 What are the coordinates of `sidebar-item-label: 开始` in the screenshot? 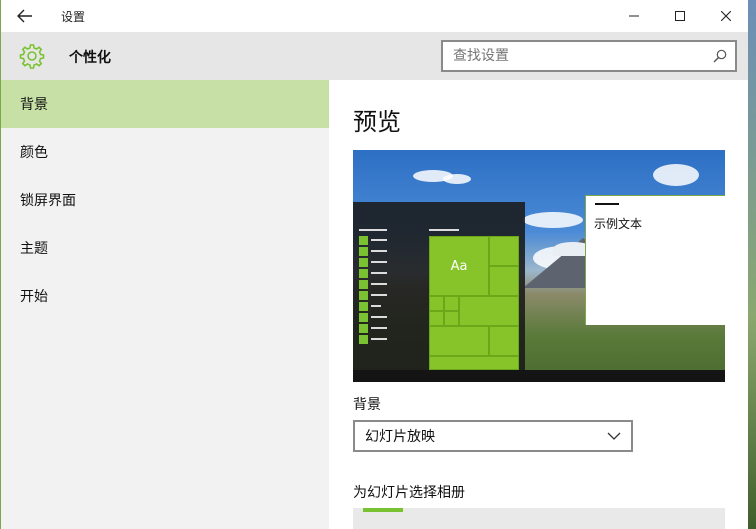 It's located at (34, 297).